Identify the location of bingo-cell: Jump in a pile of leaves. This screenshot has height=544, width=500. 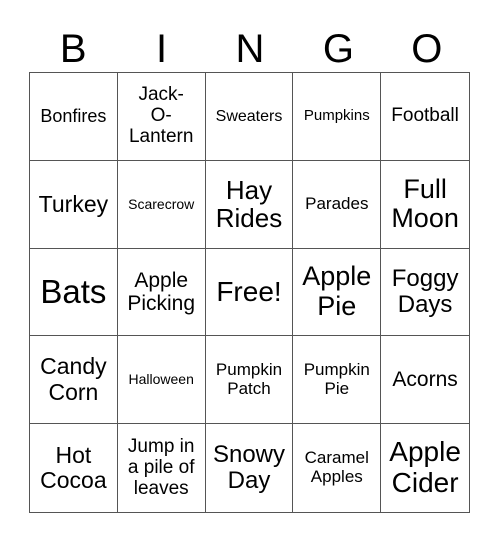
(162, 468).